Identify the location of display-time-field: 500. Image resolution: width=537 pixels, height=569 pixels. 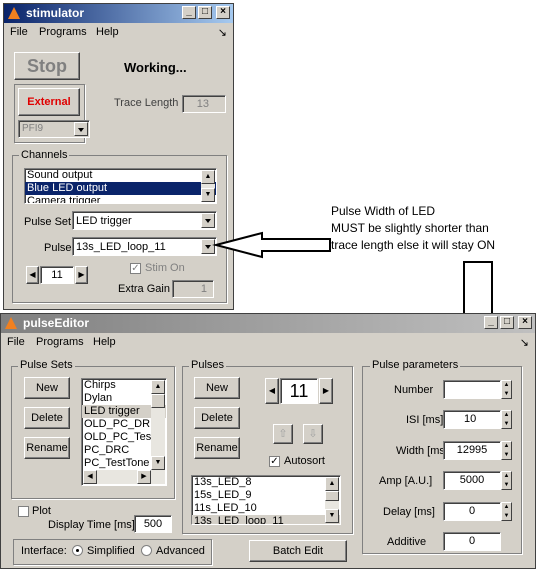
(153, 524).